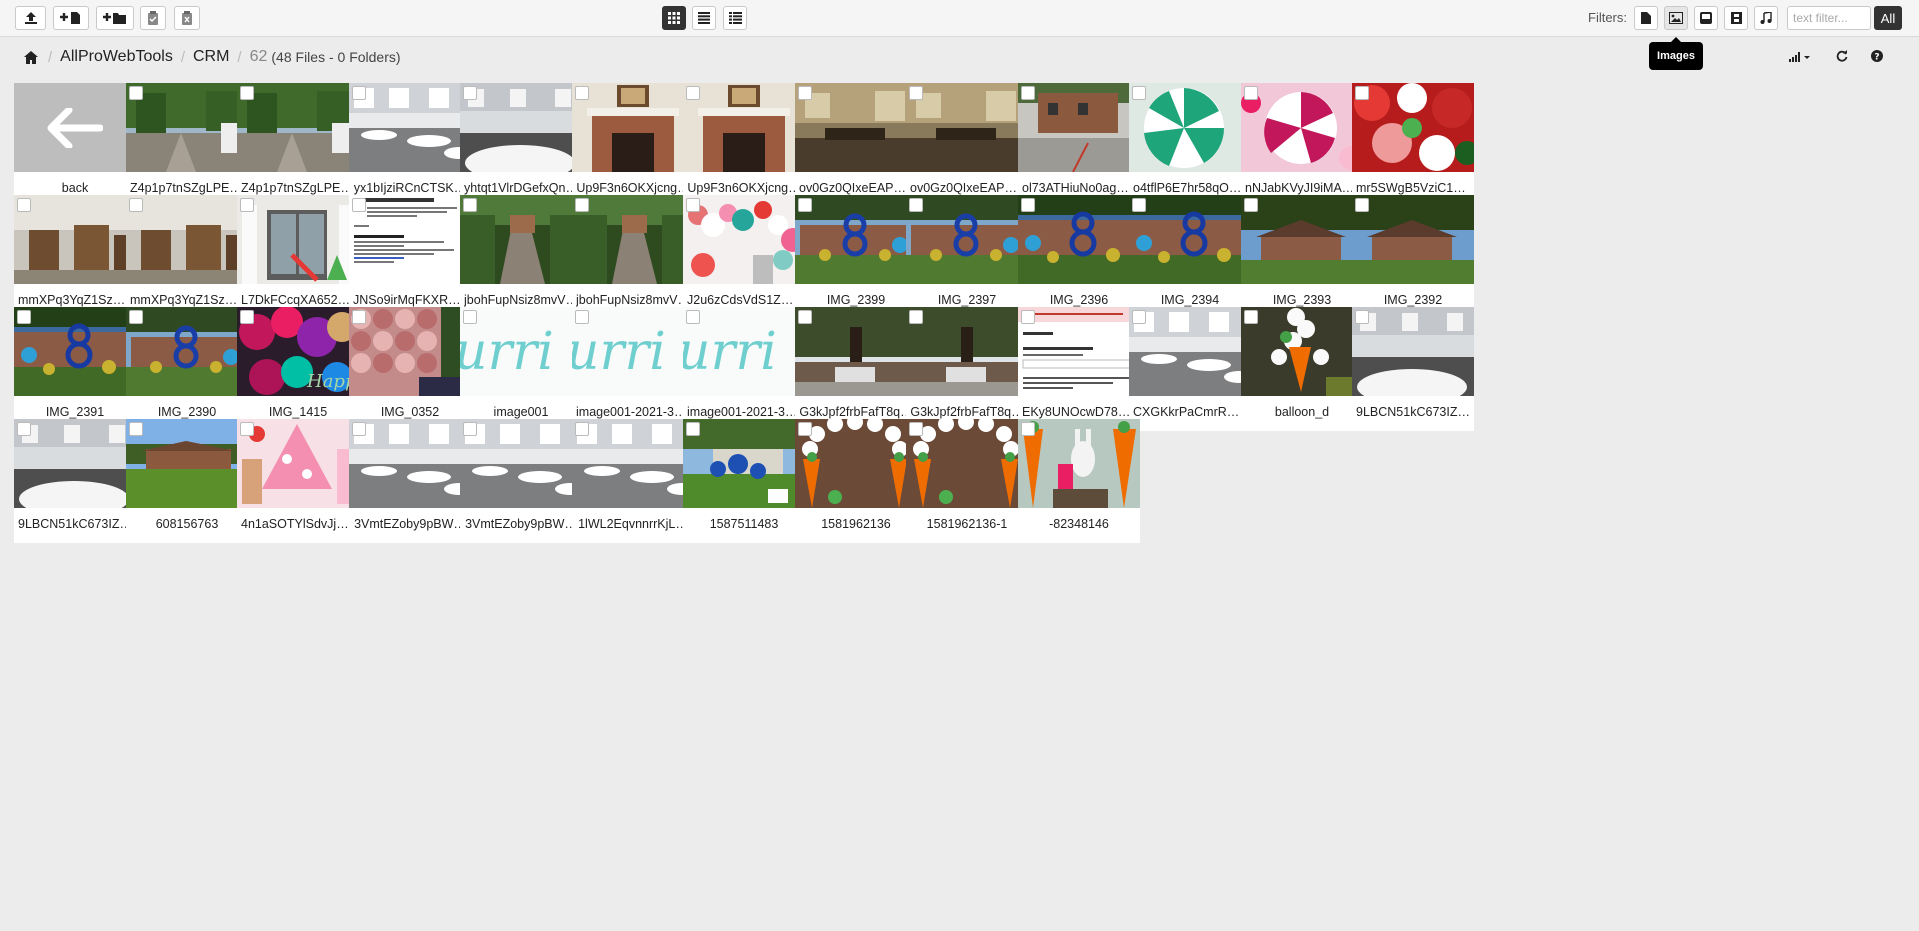 Image resolution: width=1919 pixels, height=931 pixels. I want to click on file-tile: IMG_2394, so click(1190, 257).